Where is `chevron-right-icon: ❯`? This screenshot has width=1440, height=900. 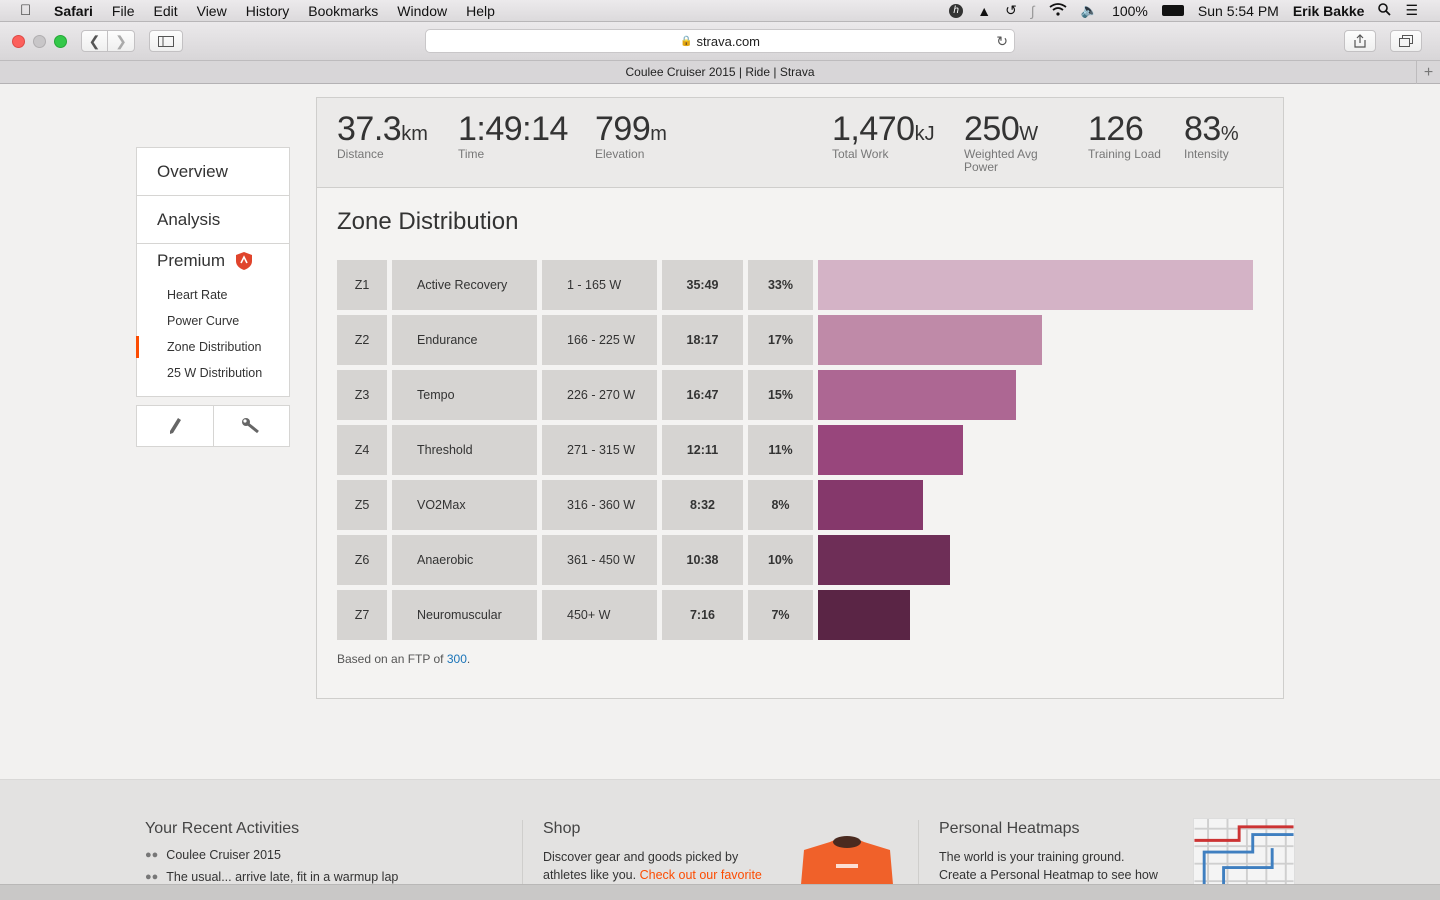
chevron-right-icon: ❯ is located at coordinates (121, 40).